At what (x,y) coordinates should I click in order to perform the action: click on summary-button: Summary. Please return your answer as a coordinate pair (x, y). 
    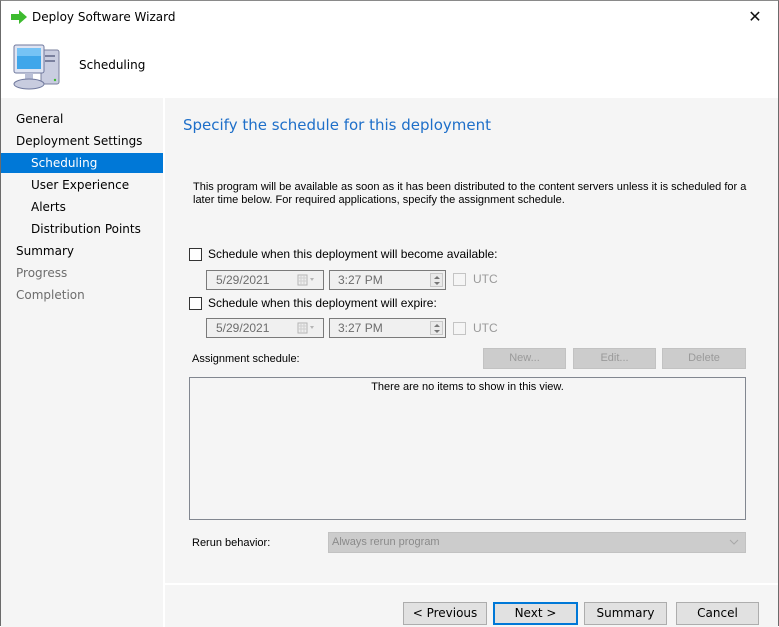
    Looking at the image, I should click on (625, 613).